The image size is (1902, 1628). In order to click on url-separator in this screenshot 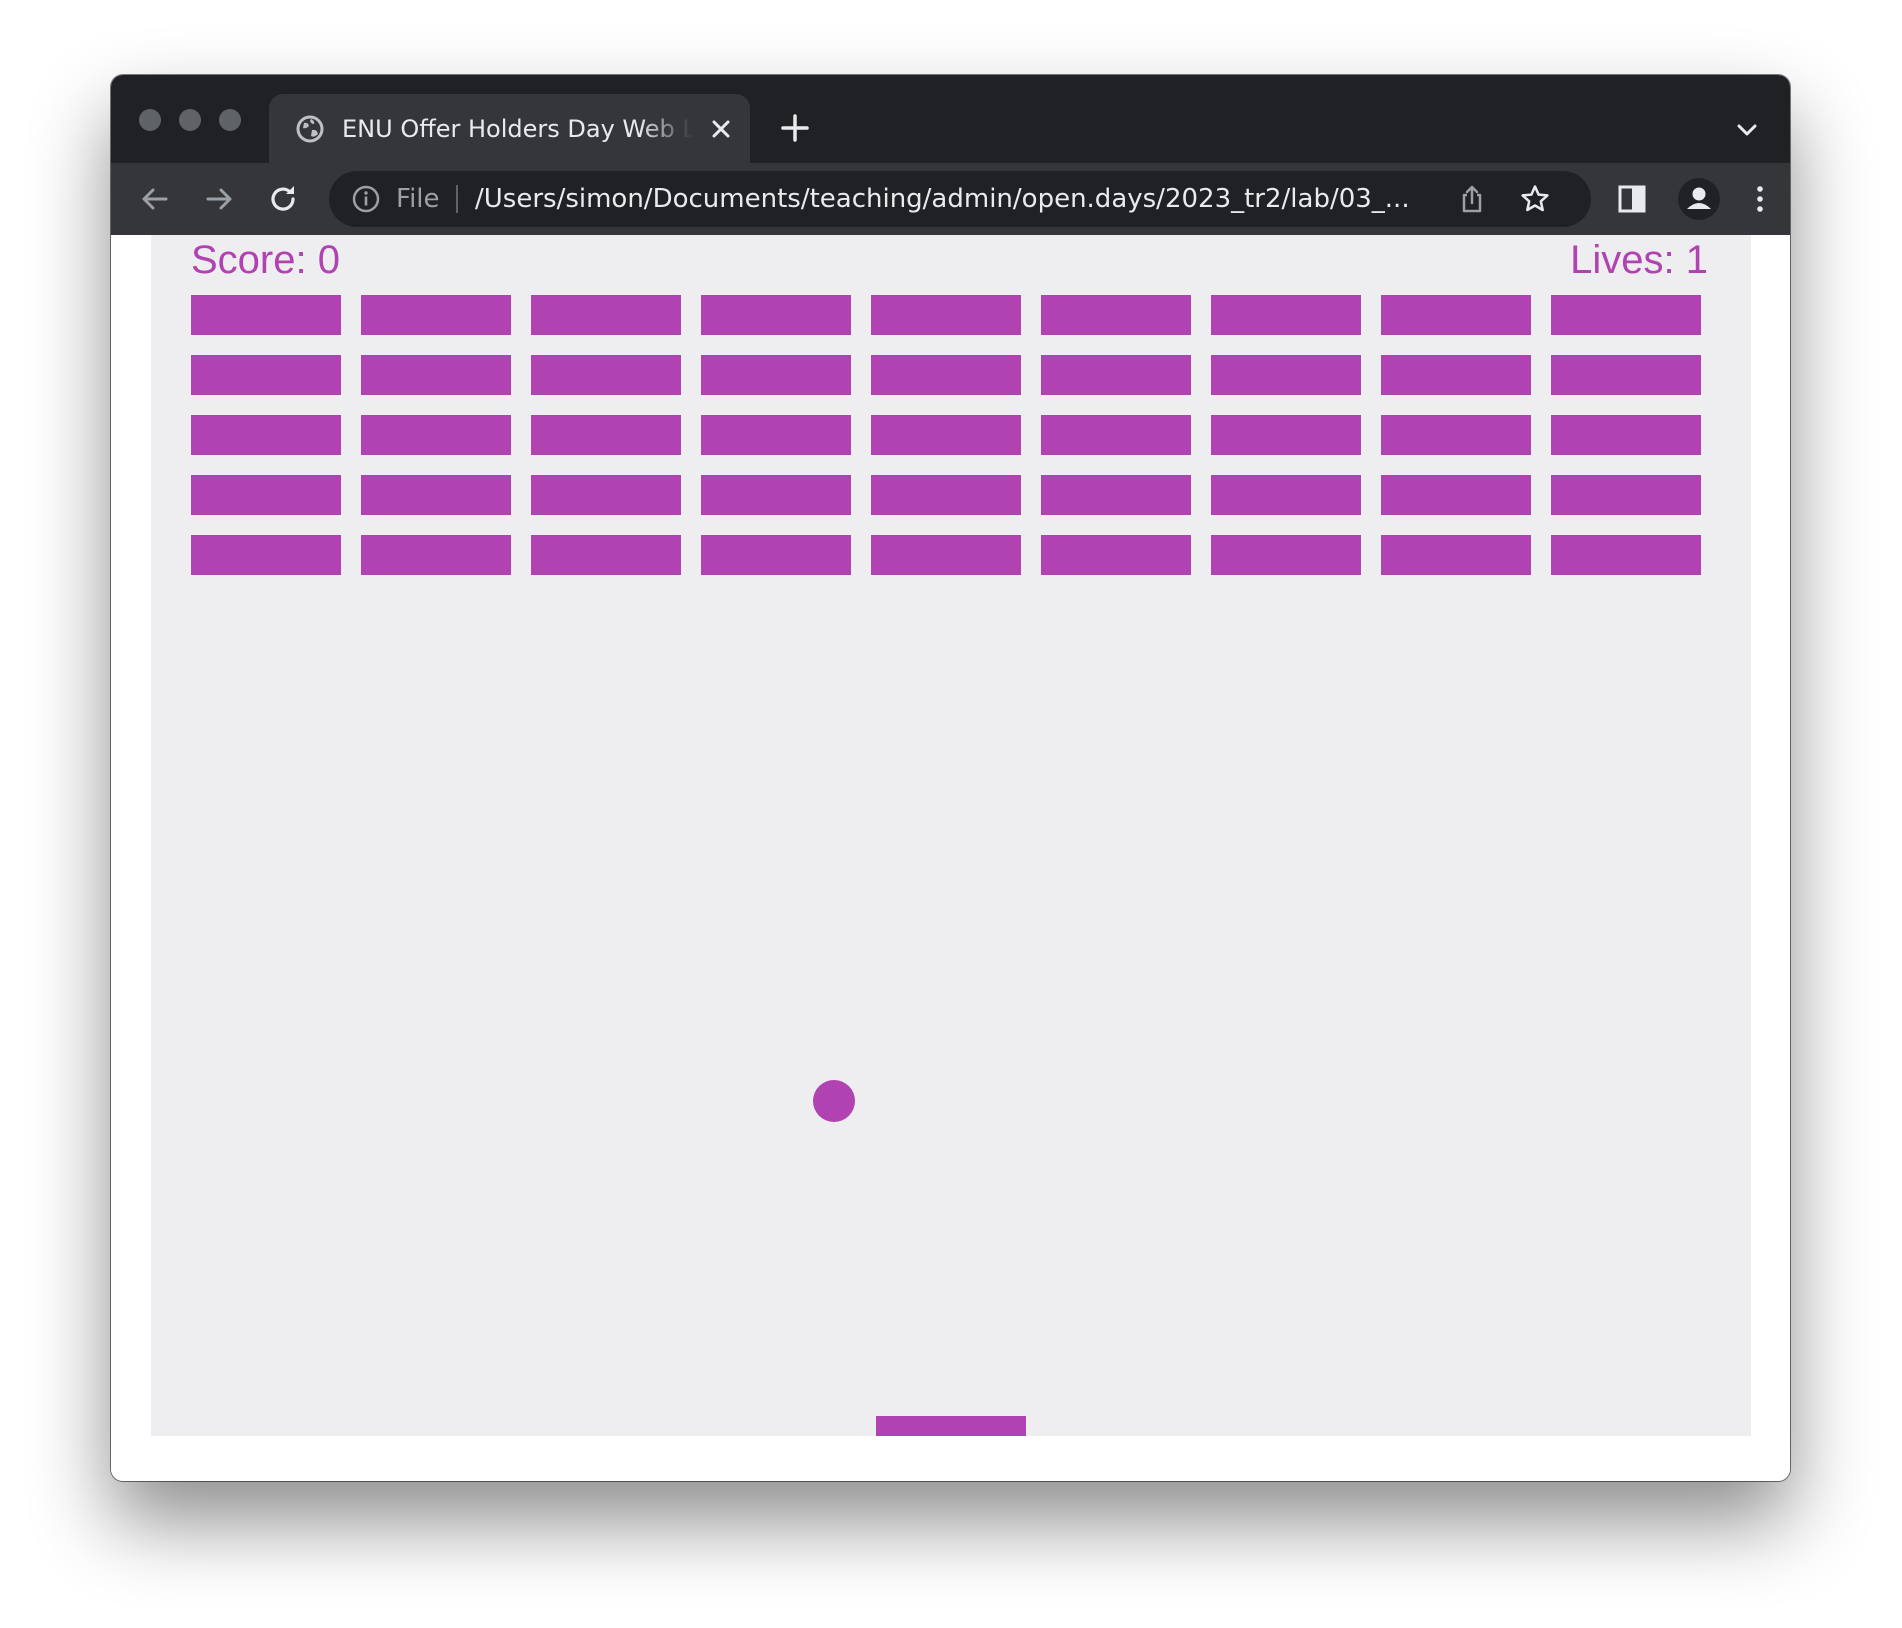, I will do `click(457, 199)`.